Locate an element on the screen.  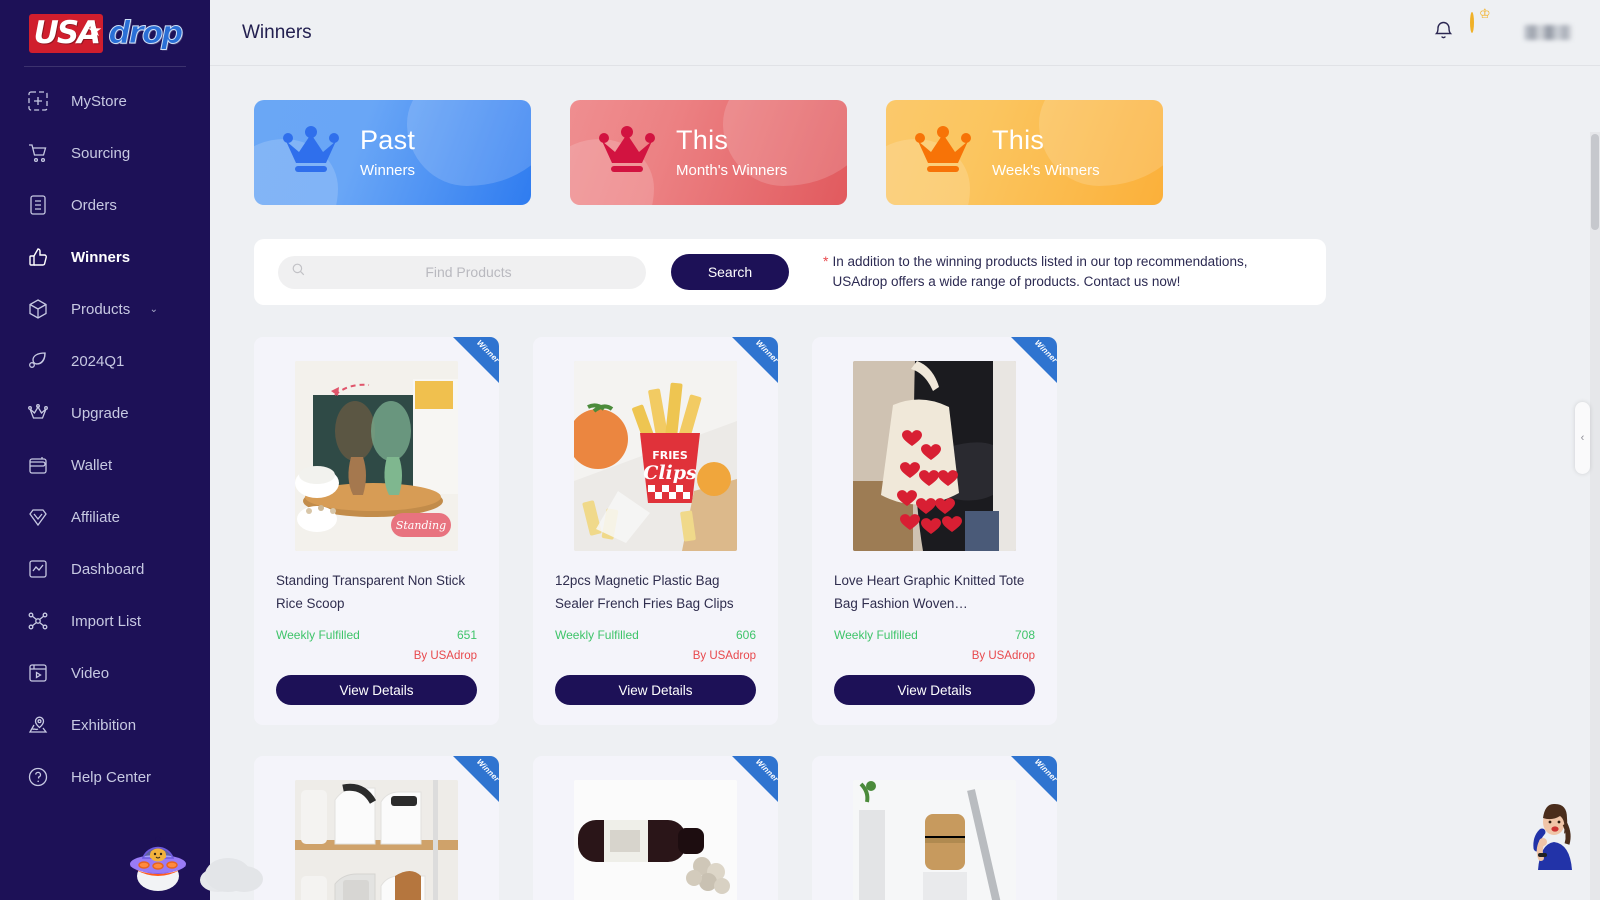
sidebar-collapse-handle: ‹ is located at coordinates (1582, 438).